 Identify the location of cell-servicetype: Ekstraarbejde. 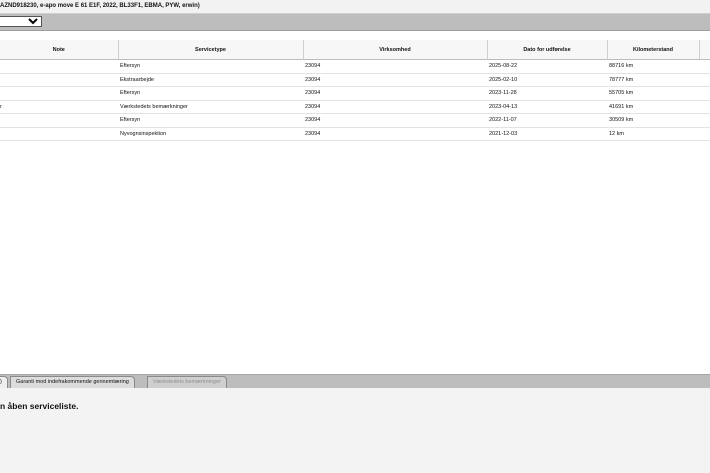
(210, 80).